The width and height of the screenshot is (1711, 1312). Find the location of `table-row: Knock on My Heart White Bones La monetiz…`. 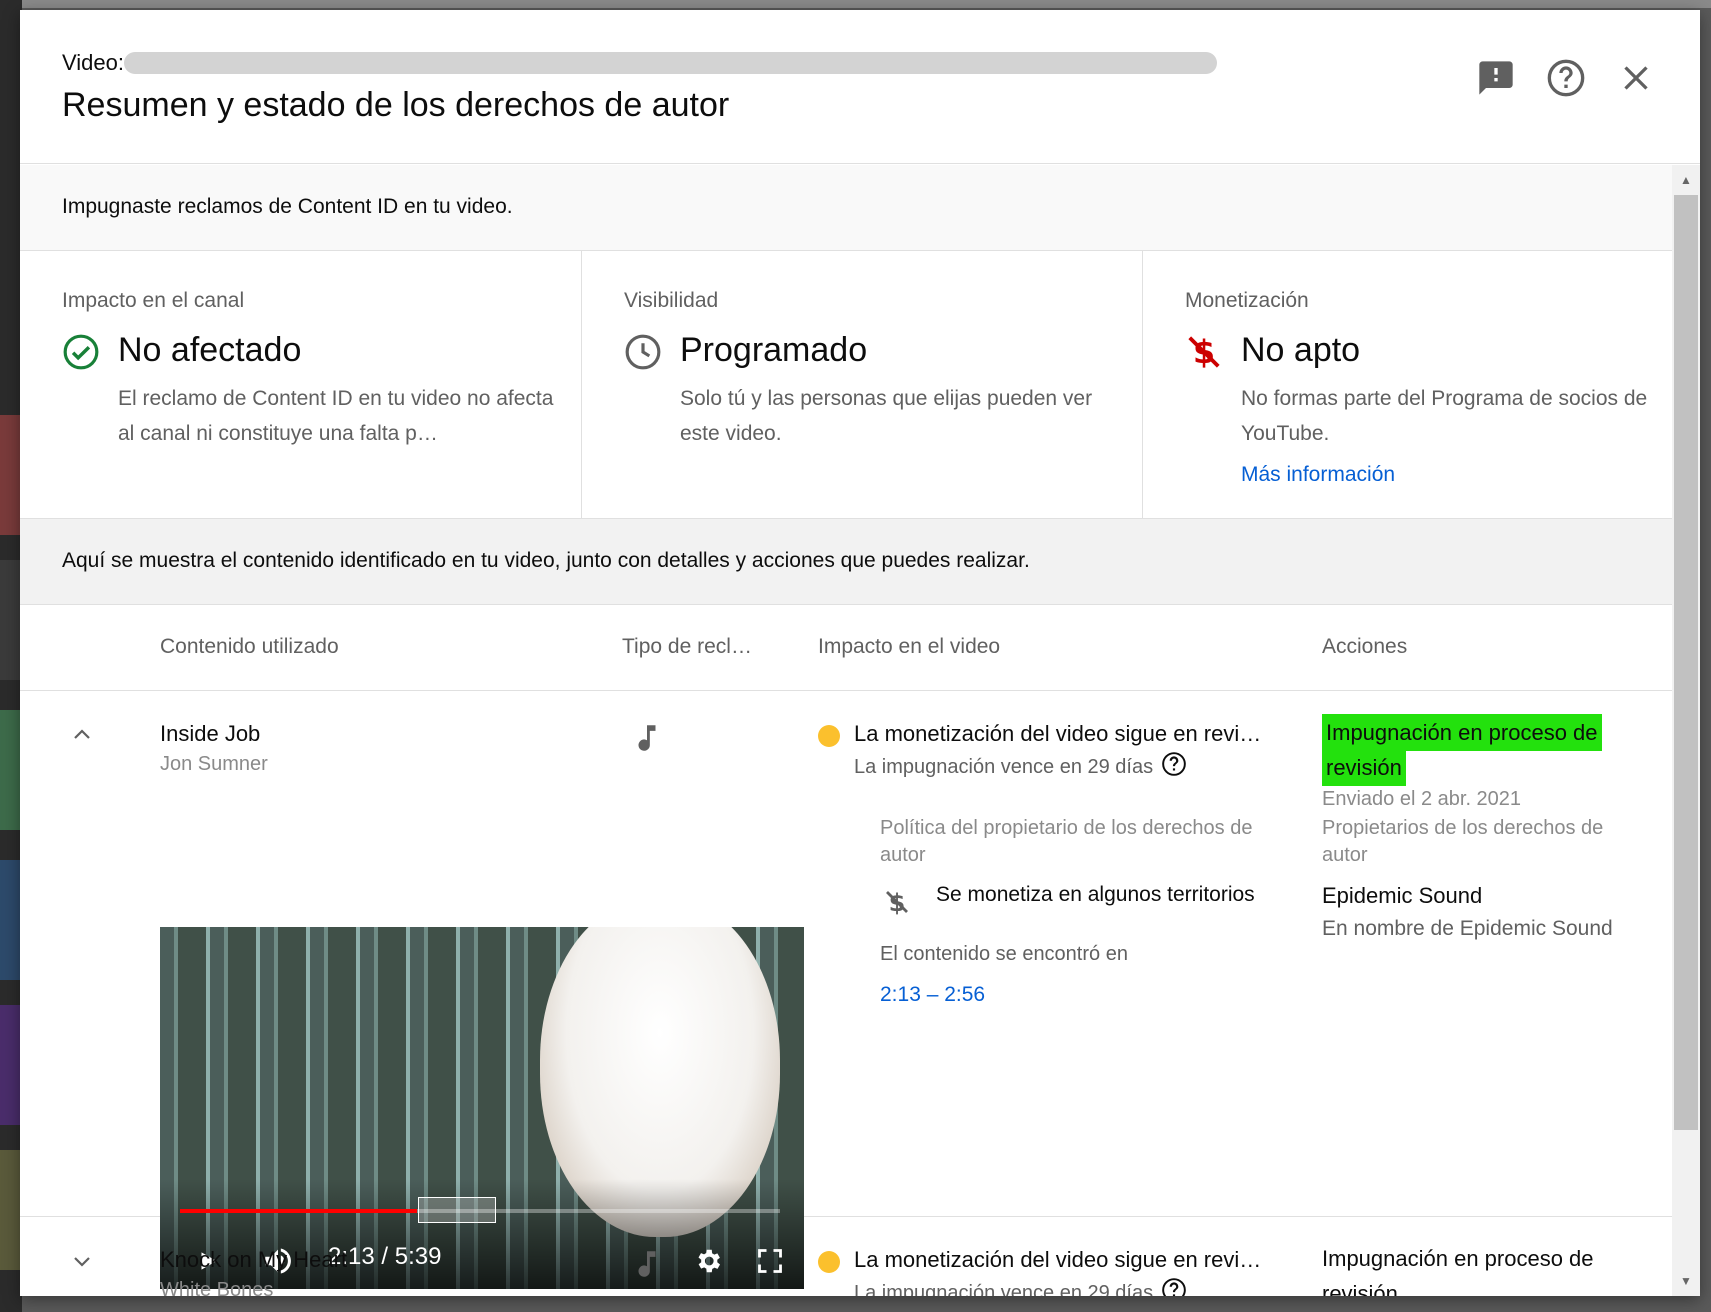

table-row: Knock on My Heart White Bones La monetiz… is located at coordinates (846, 1256).